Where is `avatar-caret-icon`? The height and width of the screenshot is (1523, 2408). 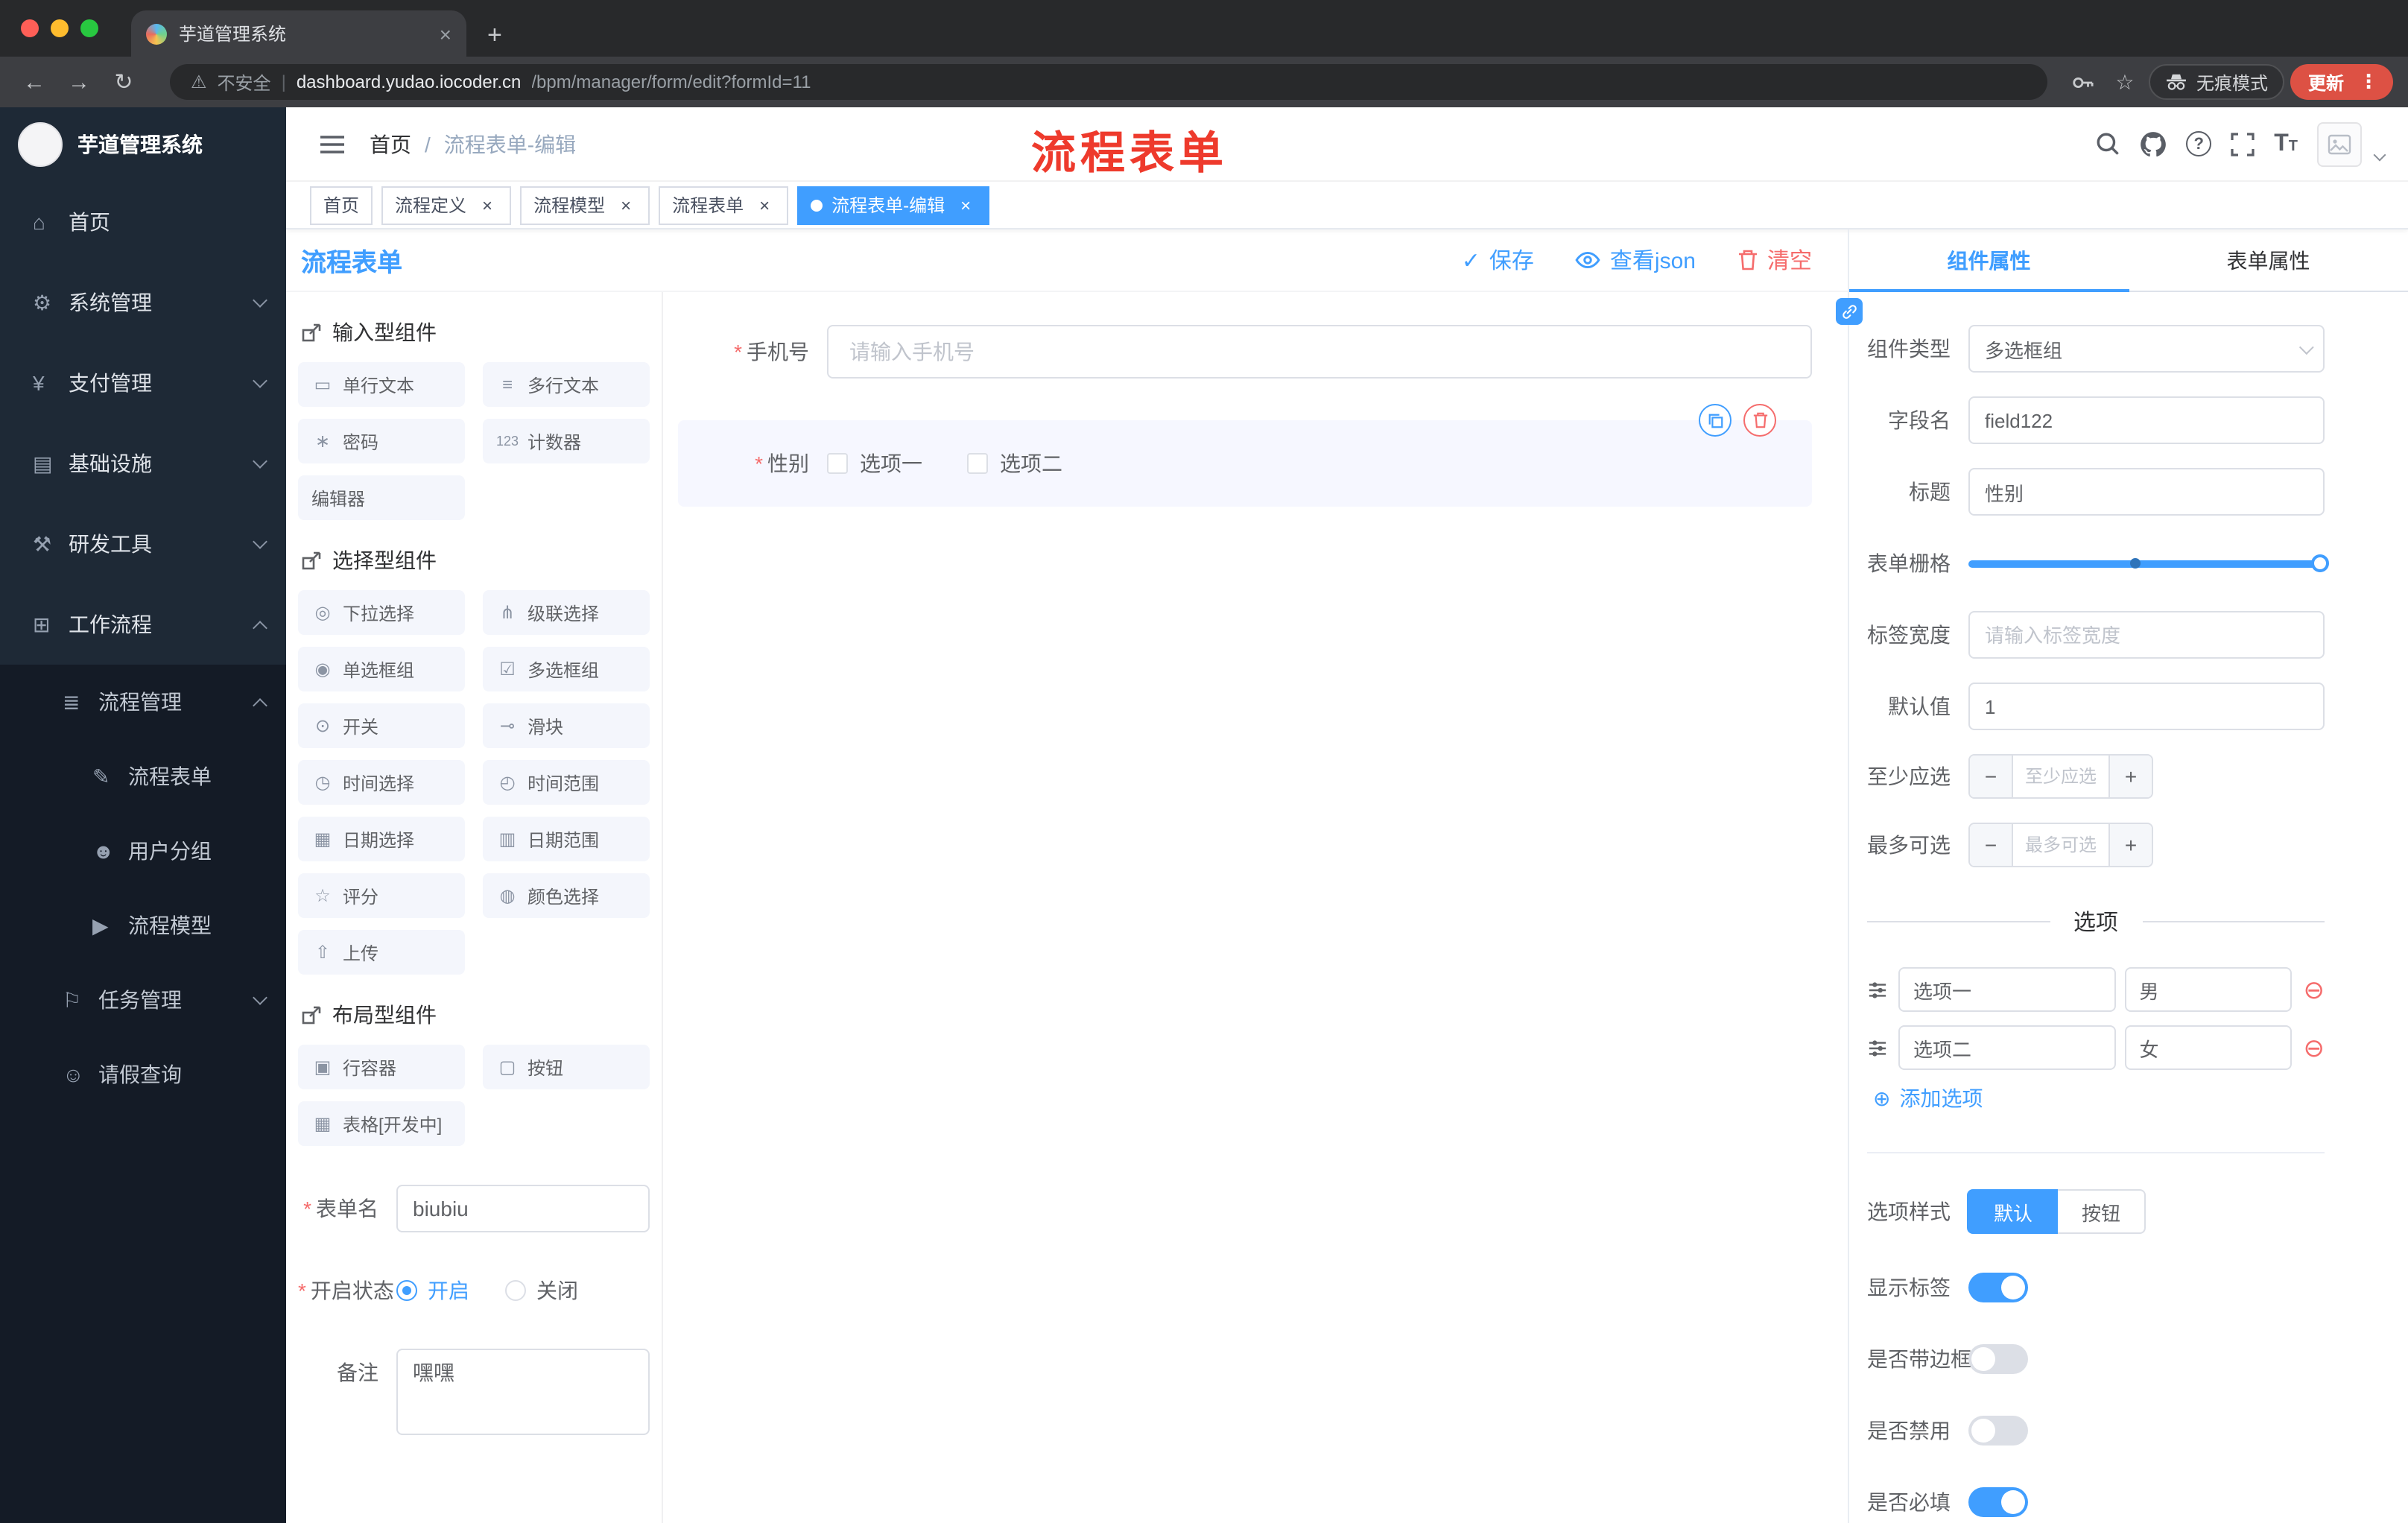 avatar-caret-icon is located at coordinates (2379, 155).